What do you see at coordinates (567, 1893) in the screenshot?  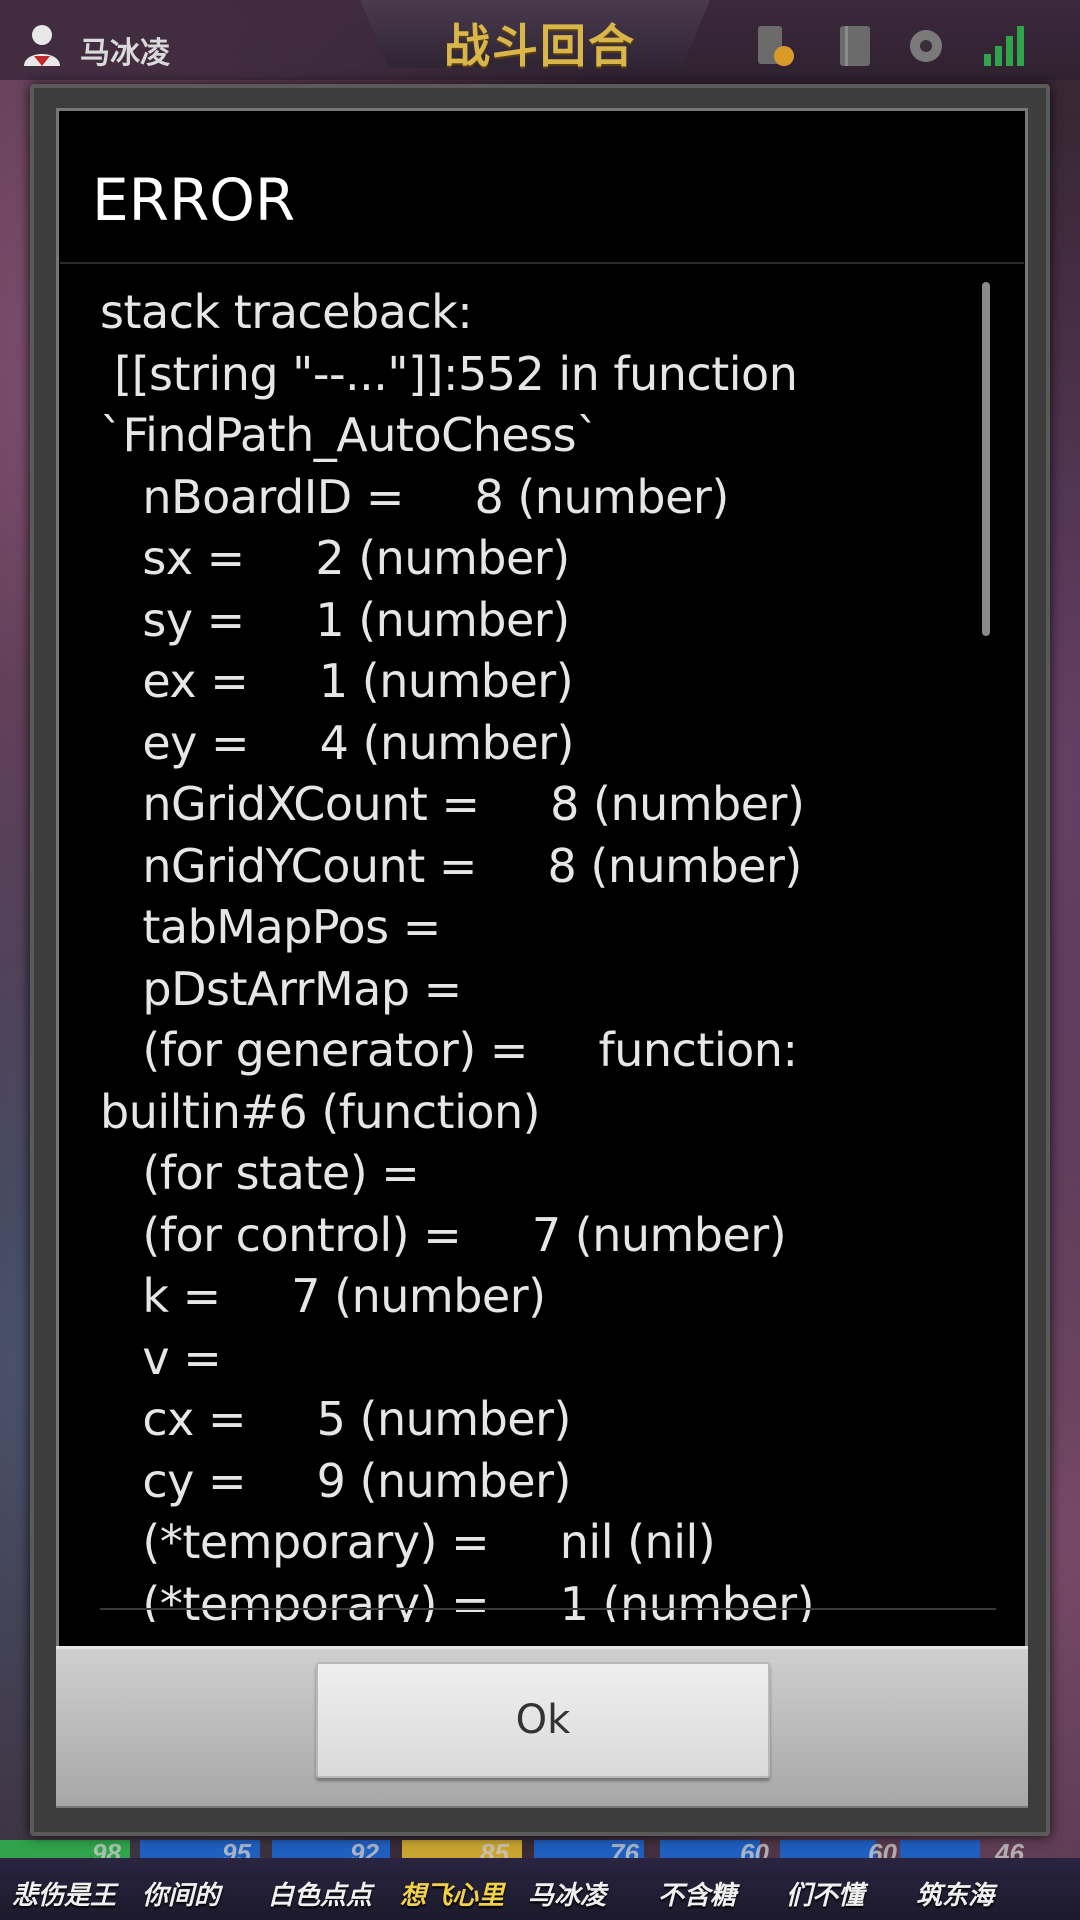 I see `player-list-name: 马冰凌` at bounding box center [567, 1893].